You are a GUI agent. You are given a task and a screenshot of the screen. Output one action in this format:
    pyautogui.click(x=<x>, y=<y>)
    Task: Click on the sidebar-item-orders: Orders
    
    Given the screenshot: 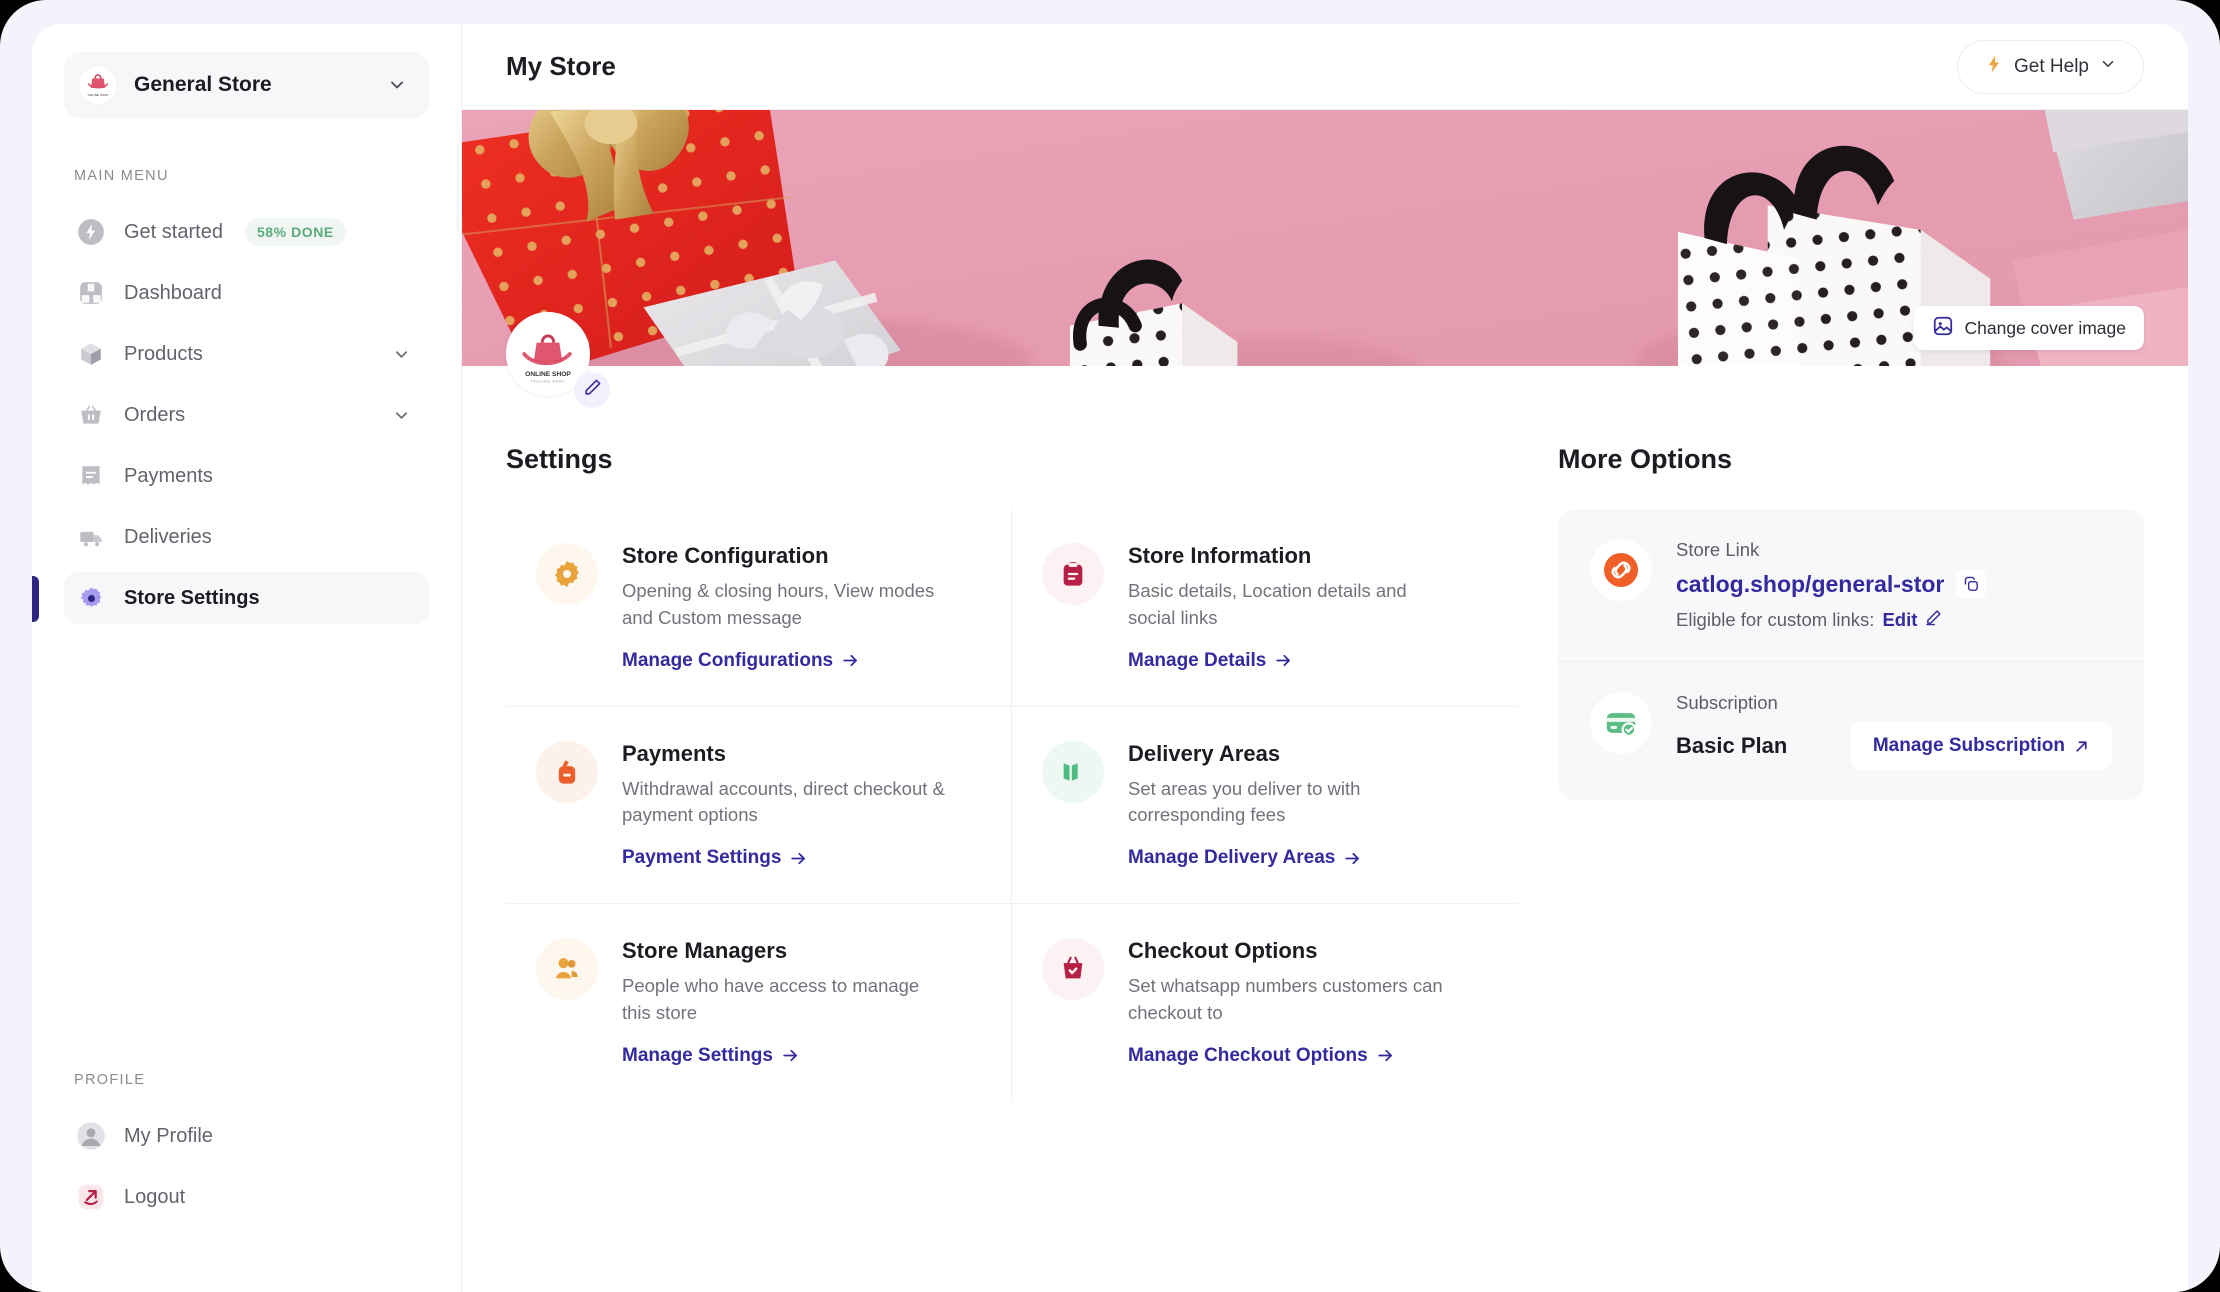 What is the action you would take?
    pyautogui.click(x=246, y=415)
    